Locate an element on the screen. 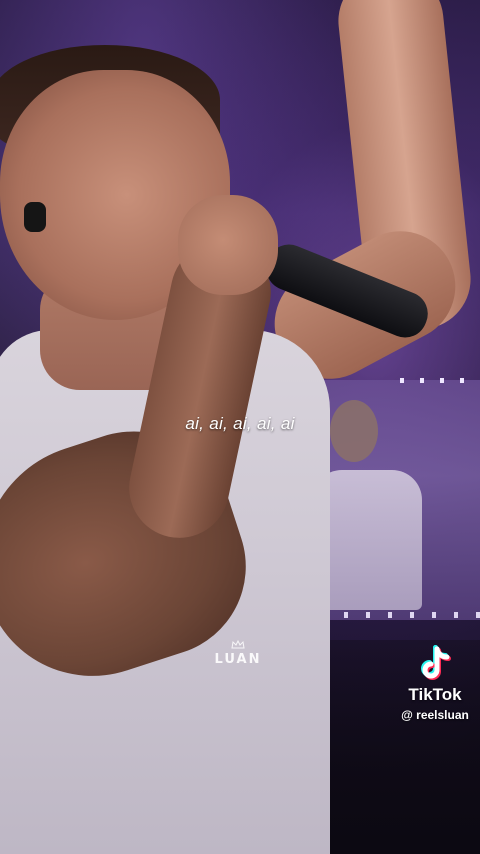 The image size is (480, 854). tiktok-note-icon is located at coordinates (435, 664).